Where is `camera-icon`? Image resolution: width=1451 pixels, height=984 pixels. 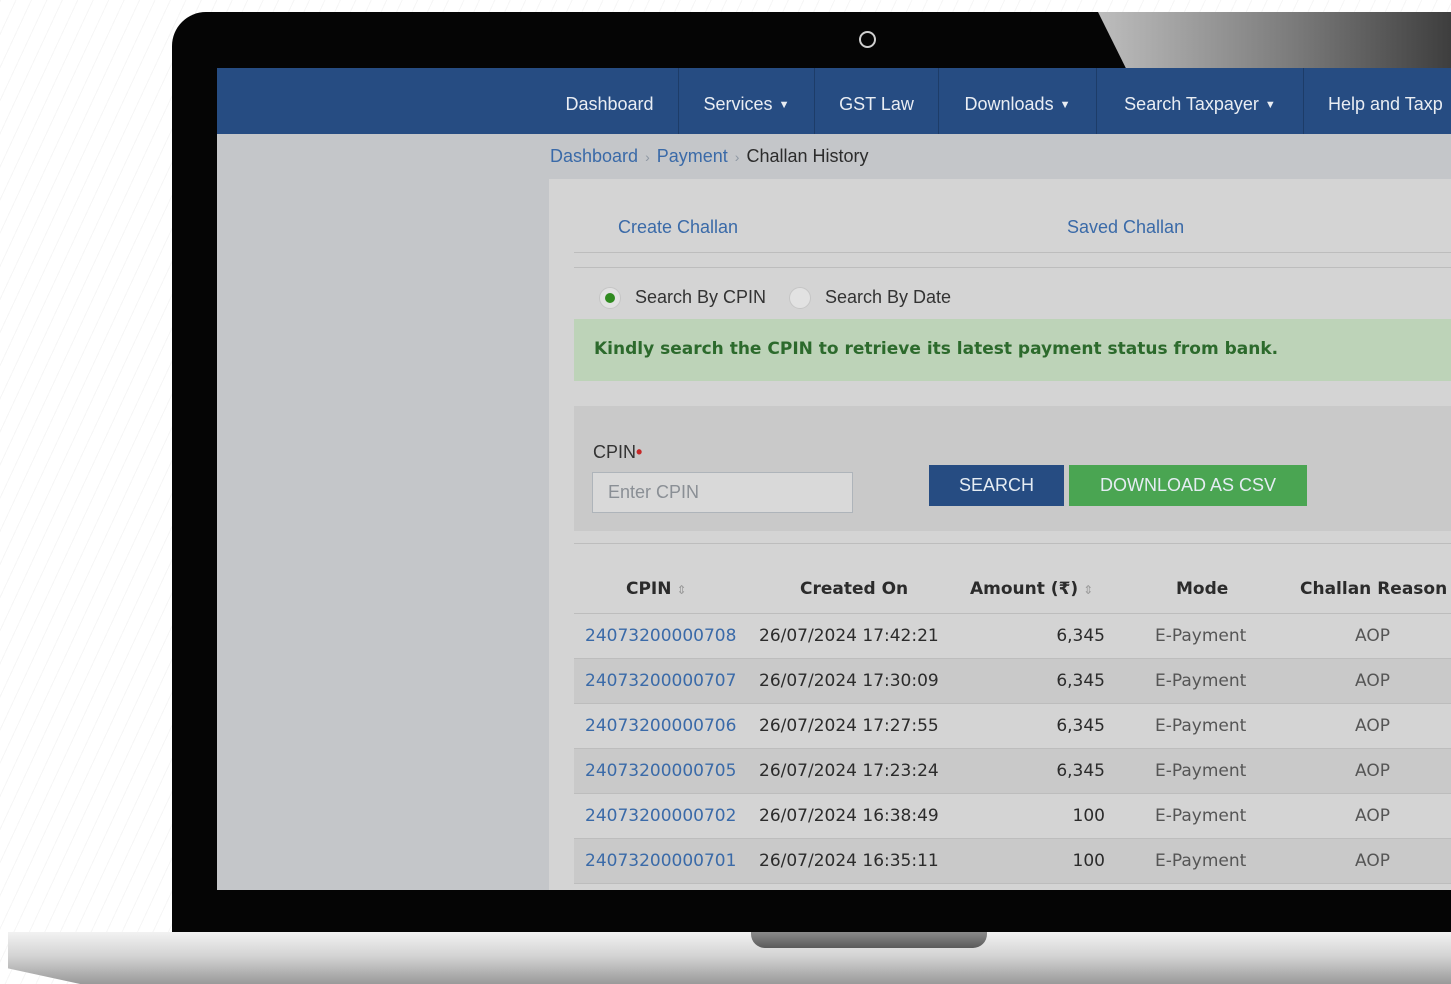 camera-icon is located at coordinates (867, 39).